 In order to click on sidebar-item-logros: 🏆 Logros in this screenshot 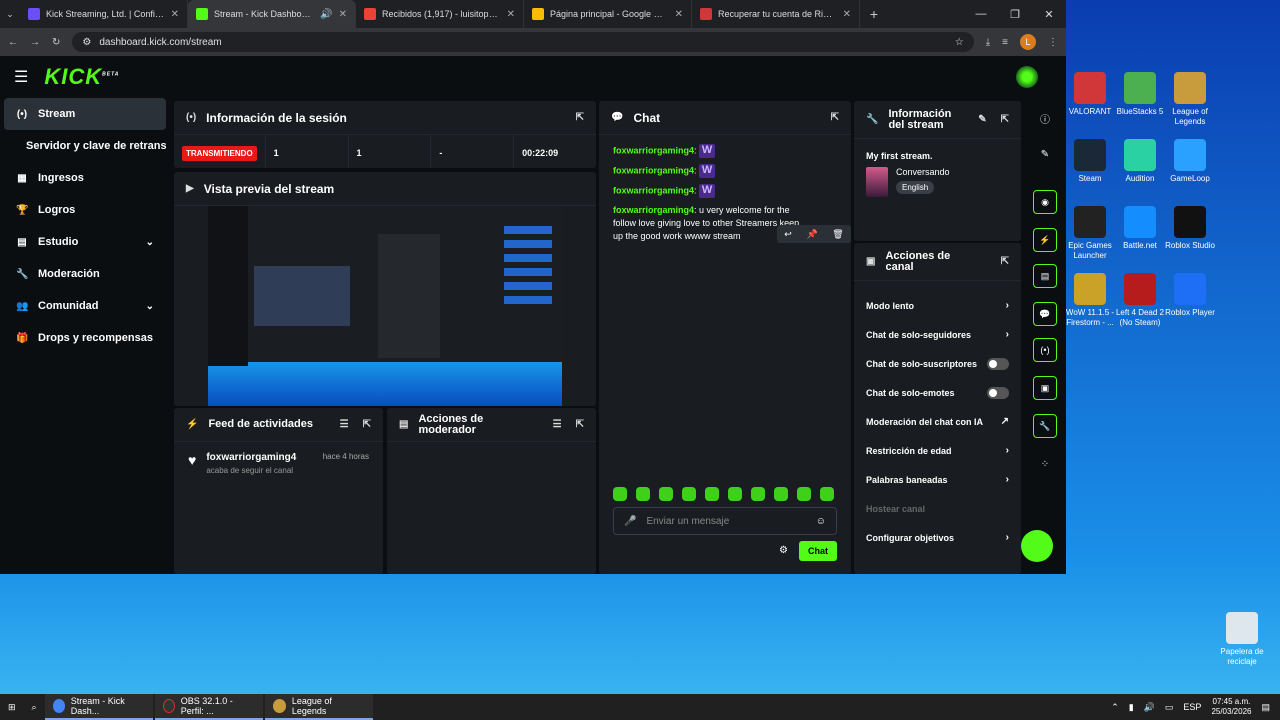, I will do `click(85, 210)`.